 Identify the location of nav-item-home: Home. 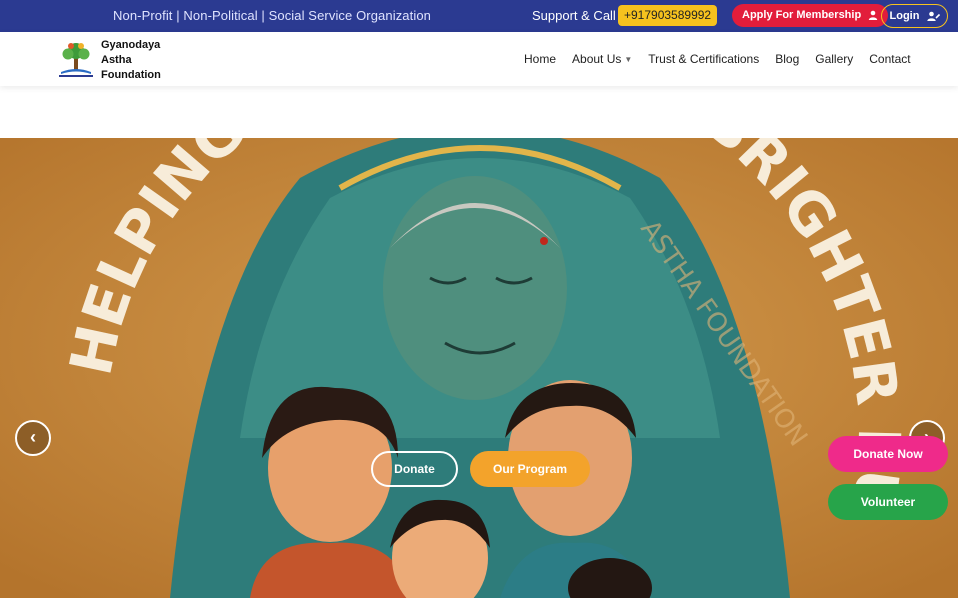
(540, 59).